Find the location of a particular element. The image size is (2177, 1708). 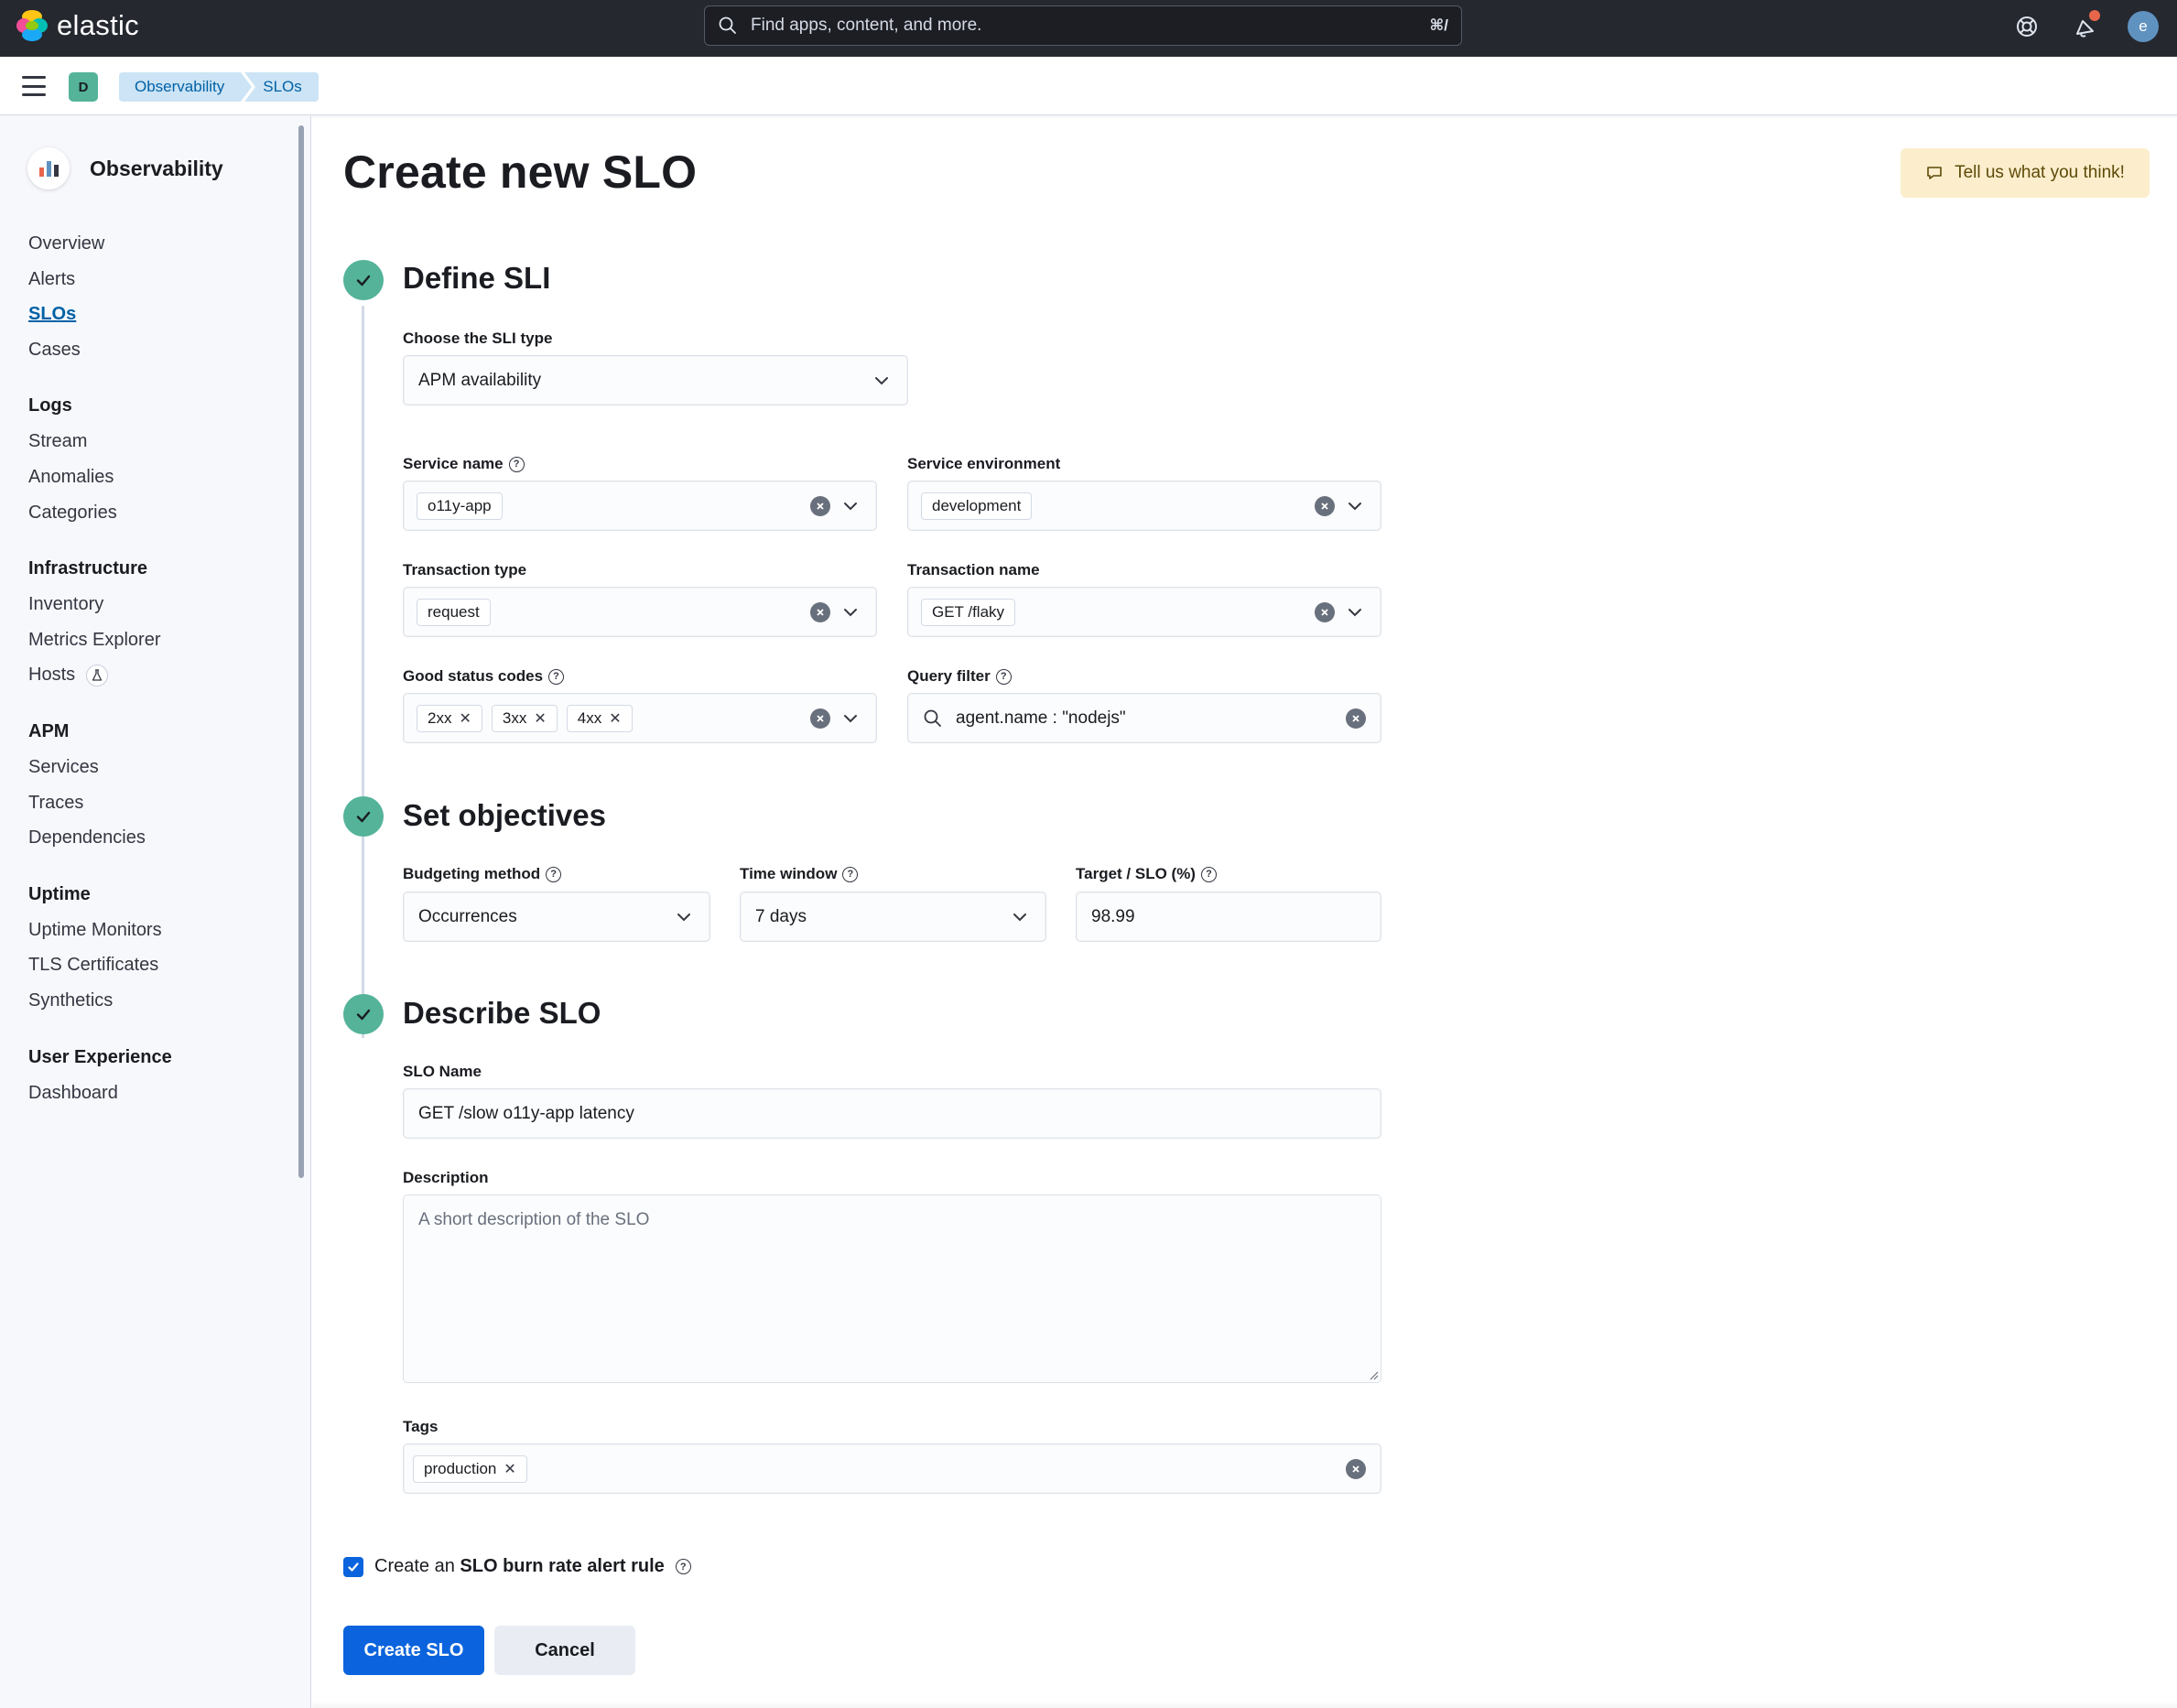

cancel-button: Cancel is located at coordinates (565, 1650).